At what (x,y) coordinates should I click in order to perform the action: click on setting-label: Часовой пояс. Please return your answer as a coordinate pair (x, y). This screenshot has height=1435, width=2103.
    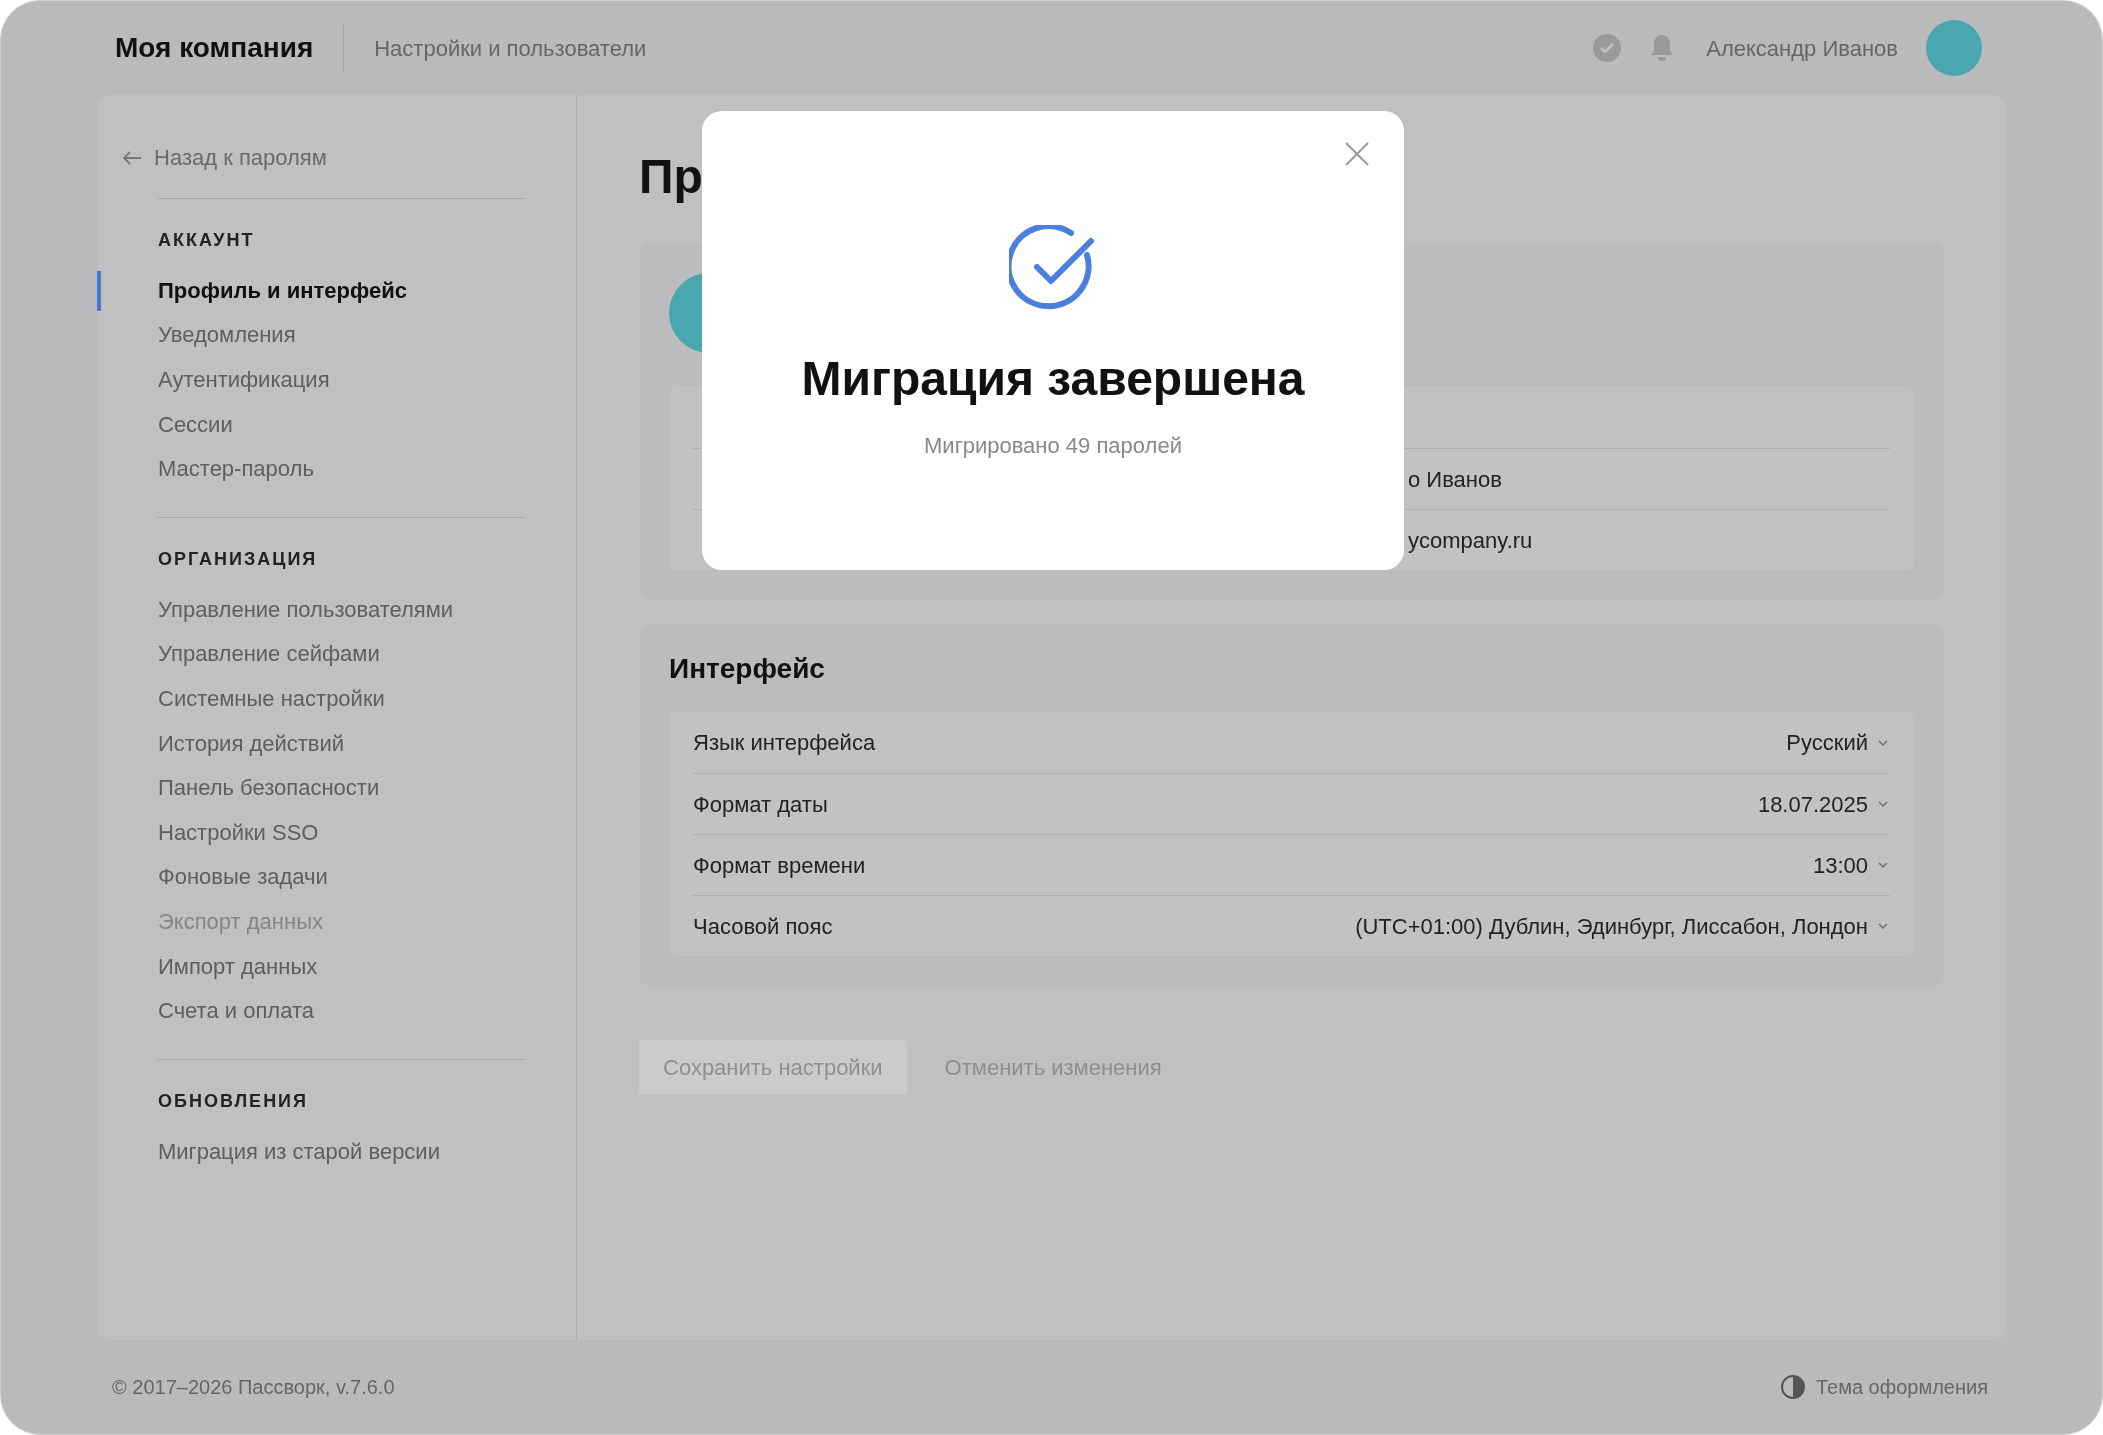
    Looking at the image, I should click on (763, 926).